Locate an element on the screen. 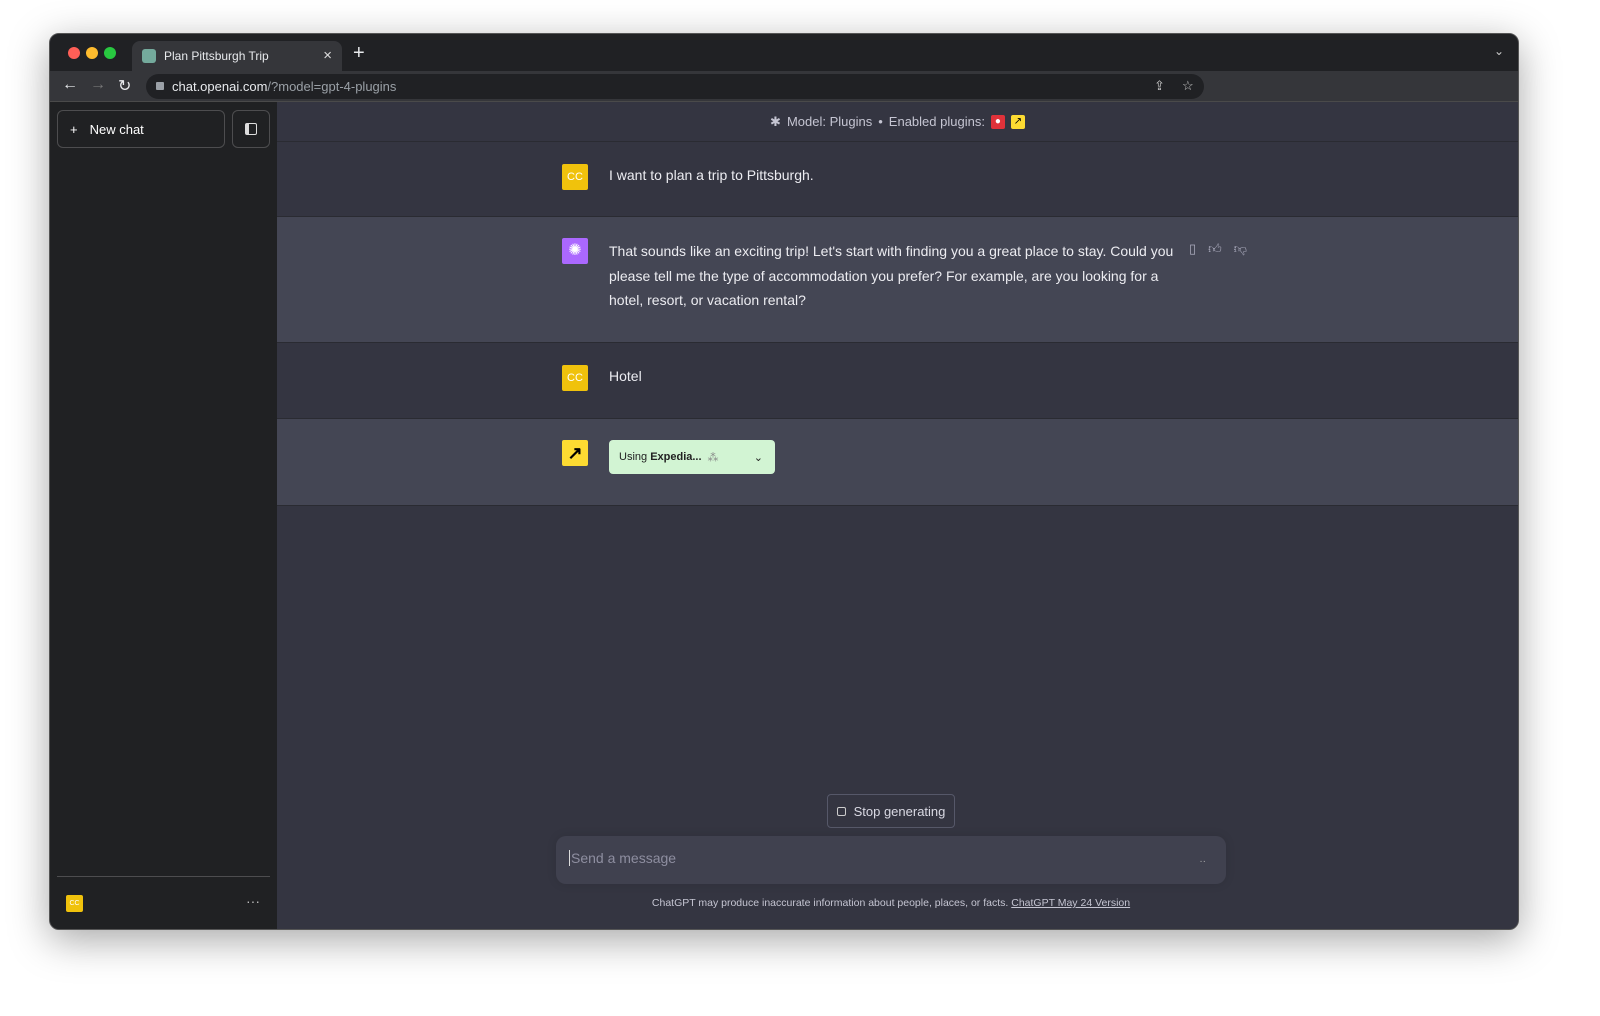 This screenshot has width=1600, height=1016. more-icon: ··· is located at coordinates (253, 901).